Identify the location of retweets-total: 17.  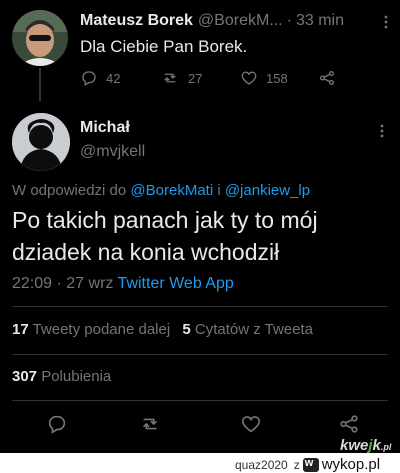
(20, 329).